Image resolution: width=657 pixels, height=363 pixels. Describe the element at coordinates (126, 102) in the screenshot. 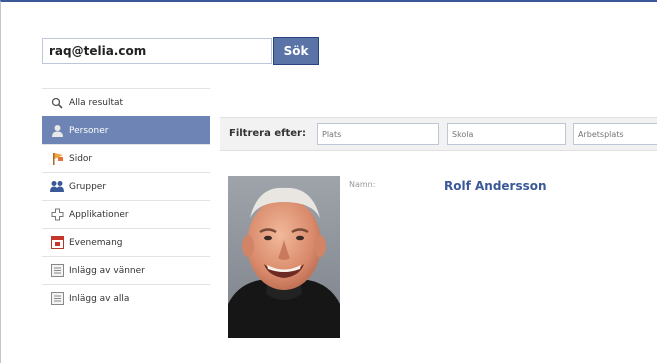

I see `sidebar-item-all-results: Alla resultat` at that location.